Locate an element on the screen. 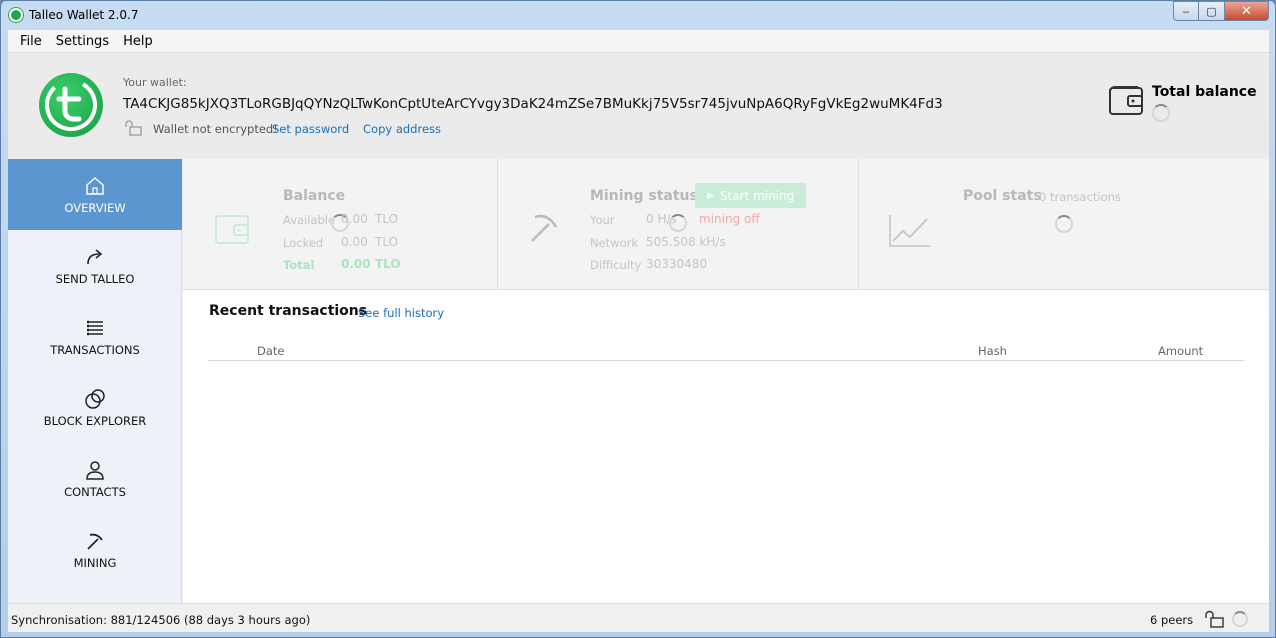  mining-status-title: Mining status is located at coordinates (644, 196).